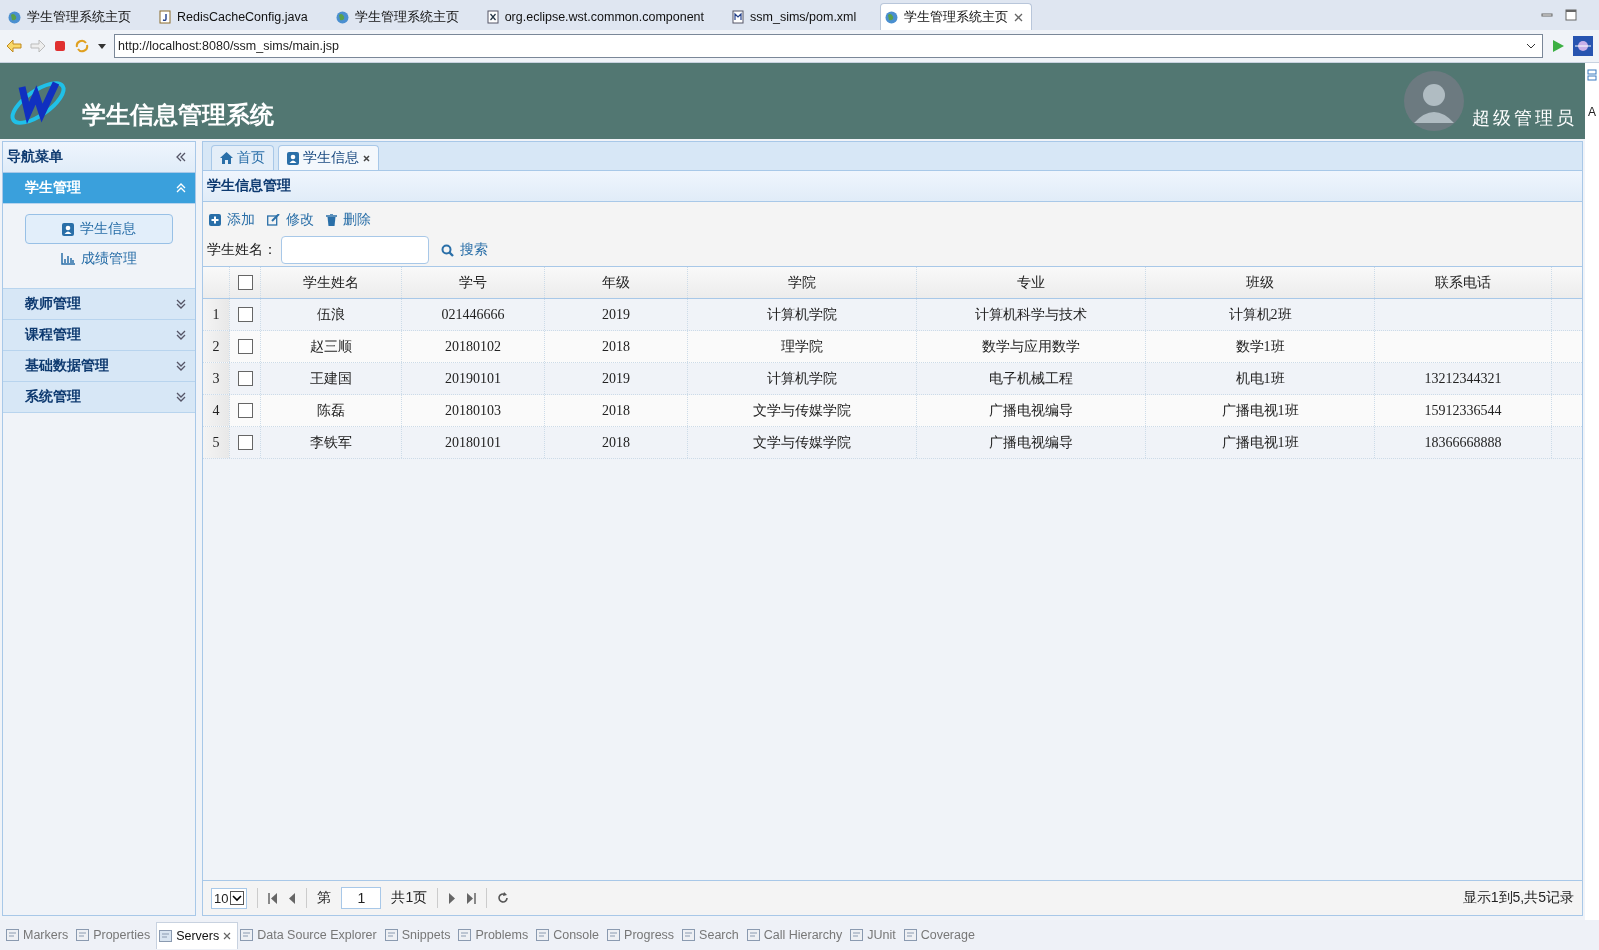 The width and height of the screenshot is (1599, 950). What do you see at coordinates (1592, 112) in the screenshot?
I see `side-letter: A` at bounding box center [1592, 112].